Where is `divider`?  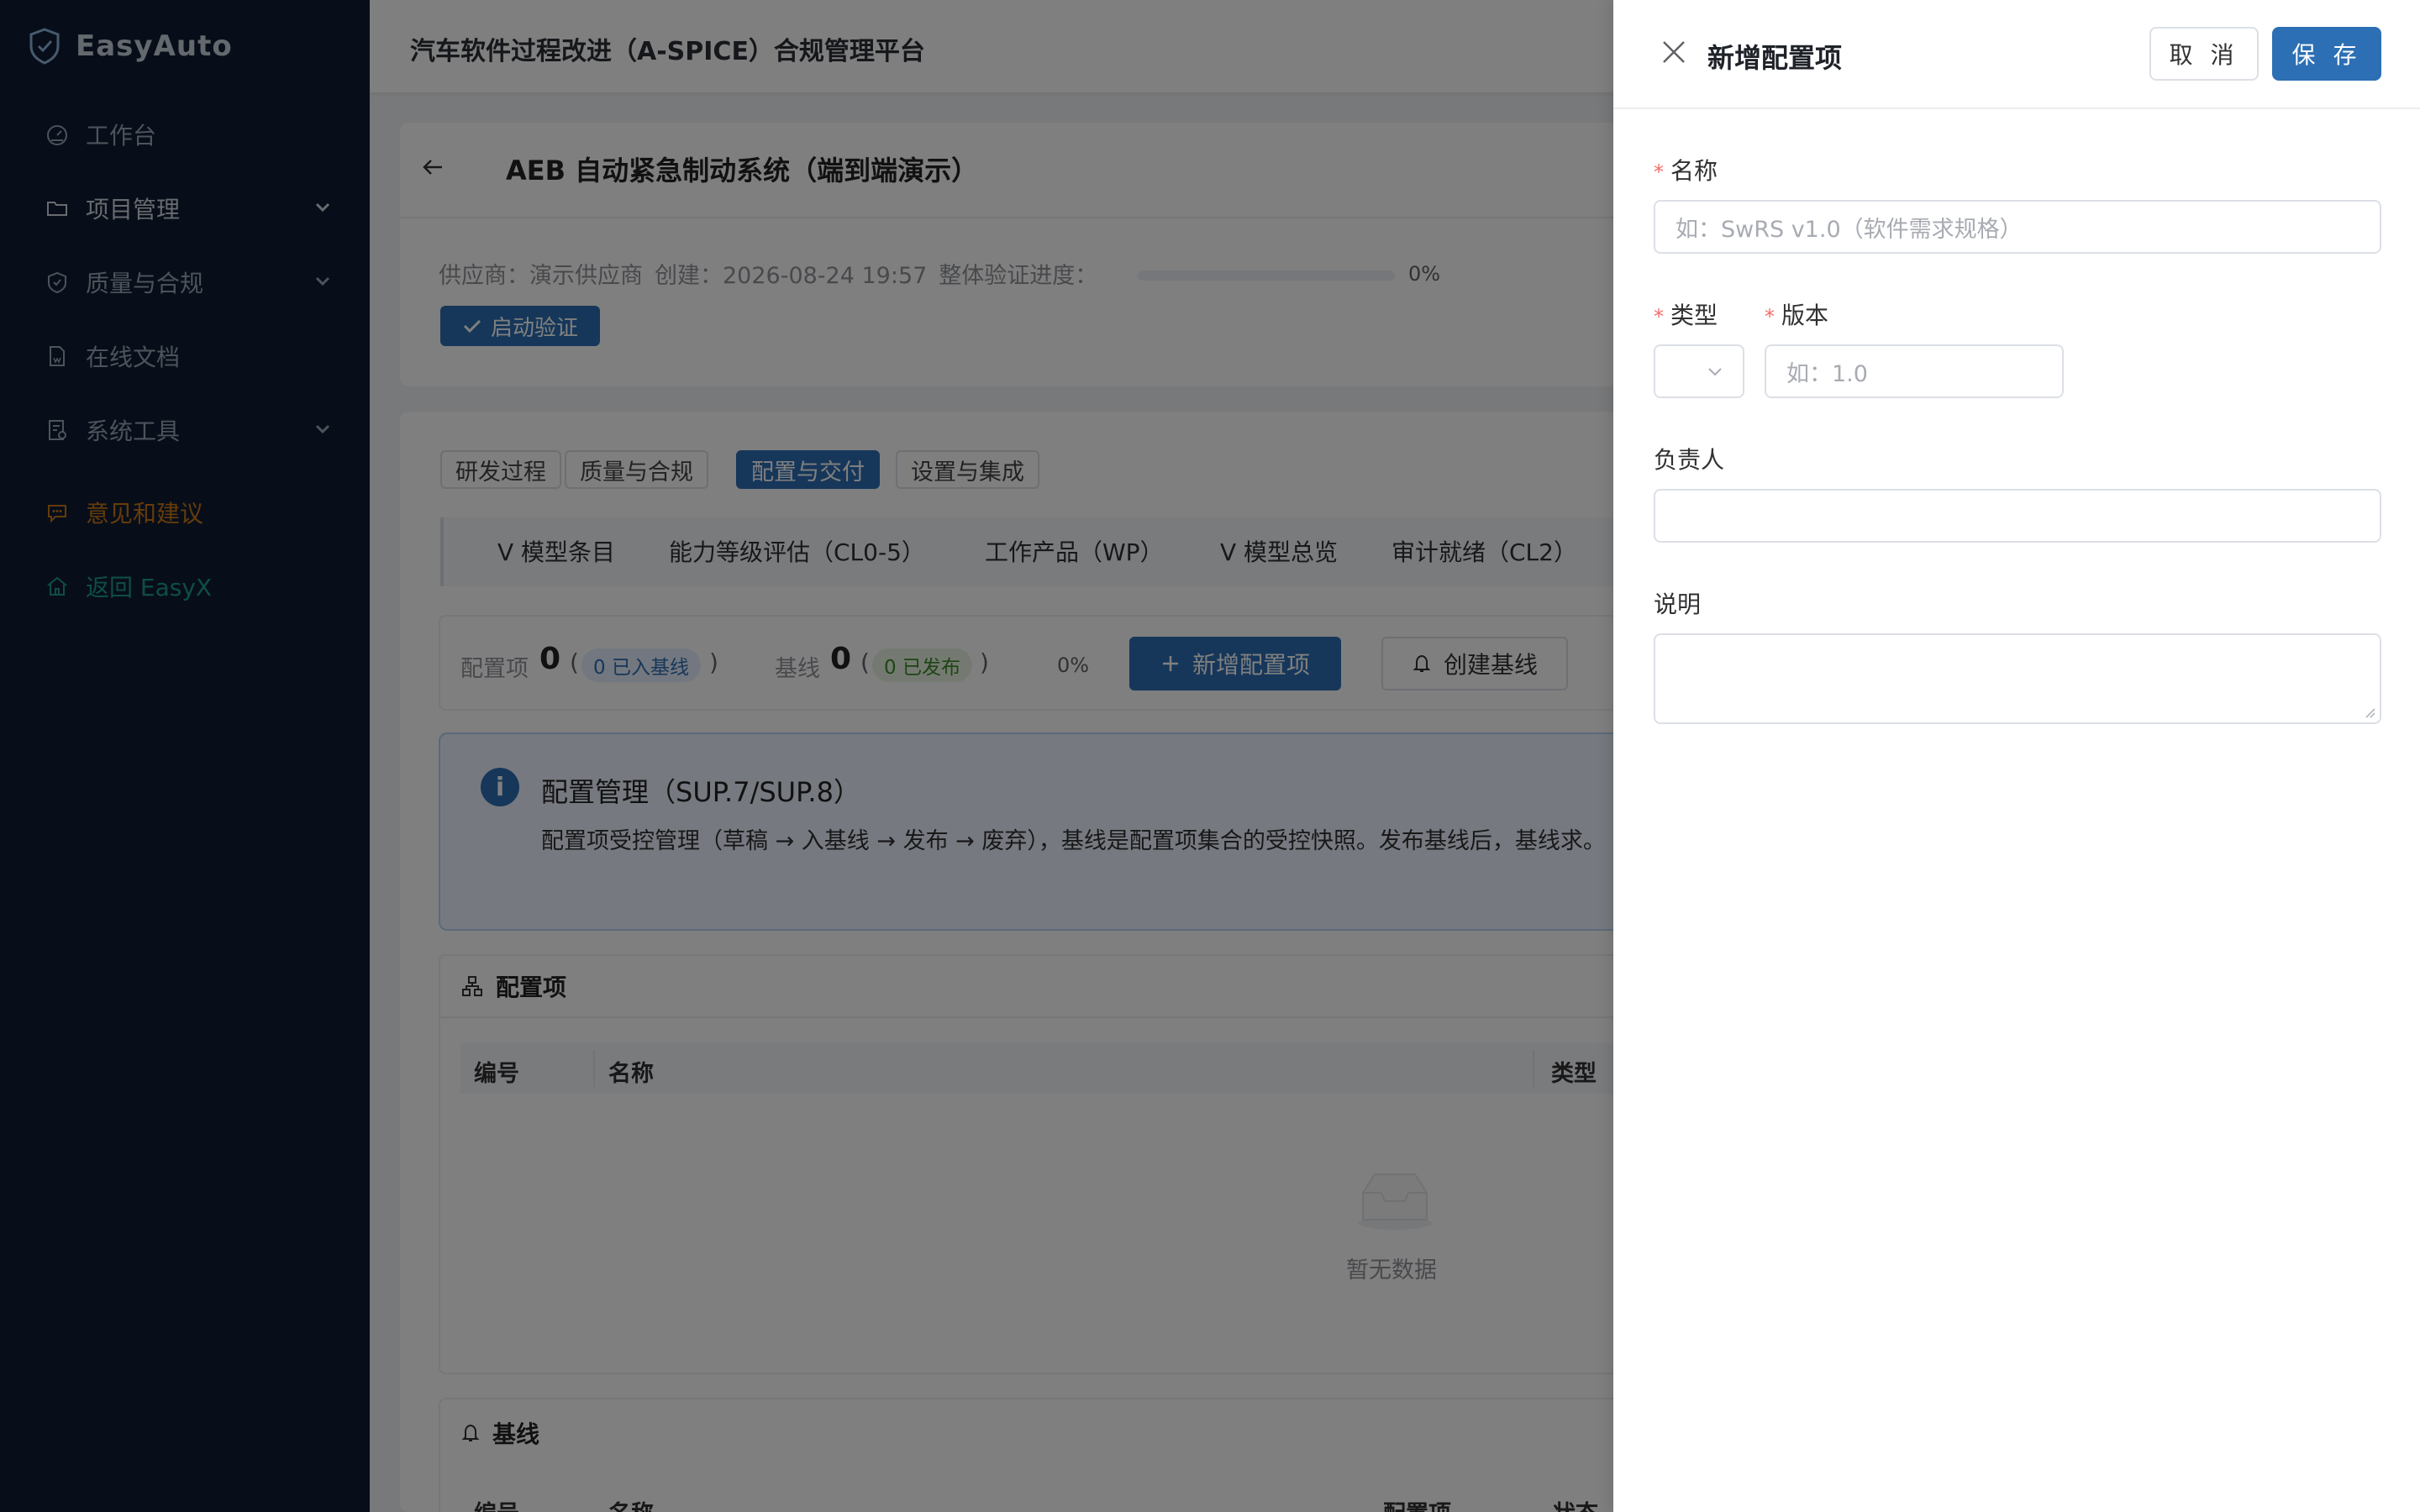 divider is located at coordinates (2016, 108).